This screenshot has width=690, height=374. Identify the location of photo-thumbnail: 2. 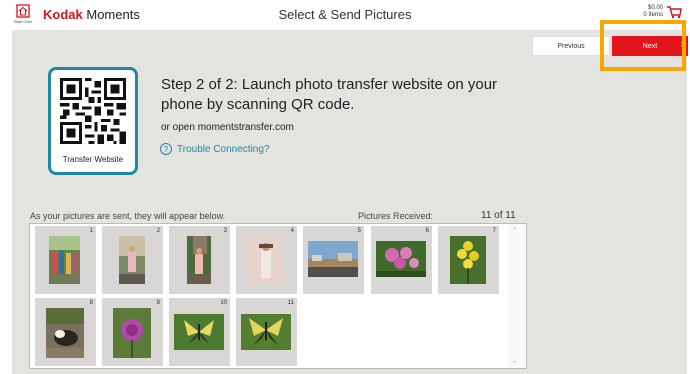
(132, 260).